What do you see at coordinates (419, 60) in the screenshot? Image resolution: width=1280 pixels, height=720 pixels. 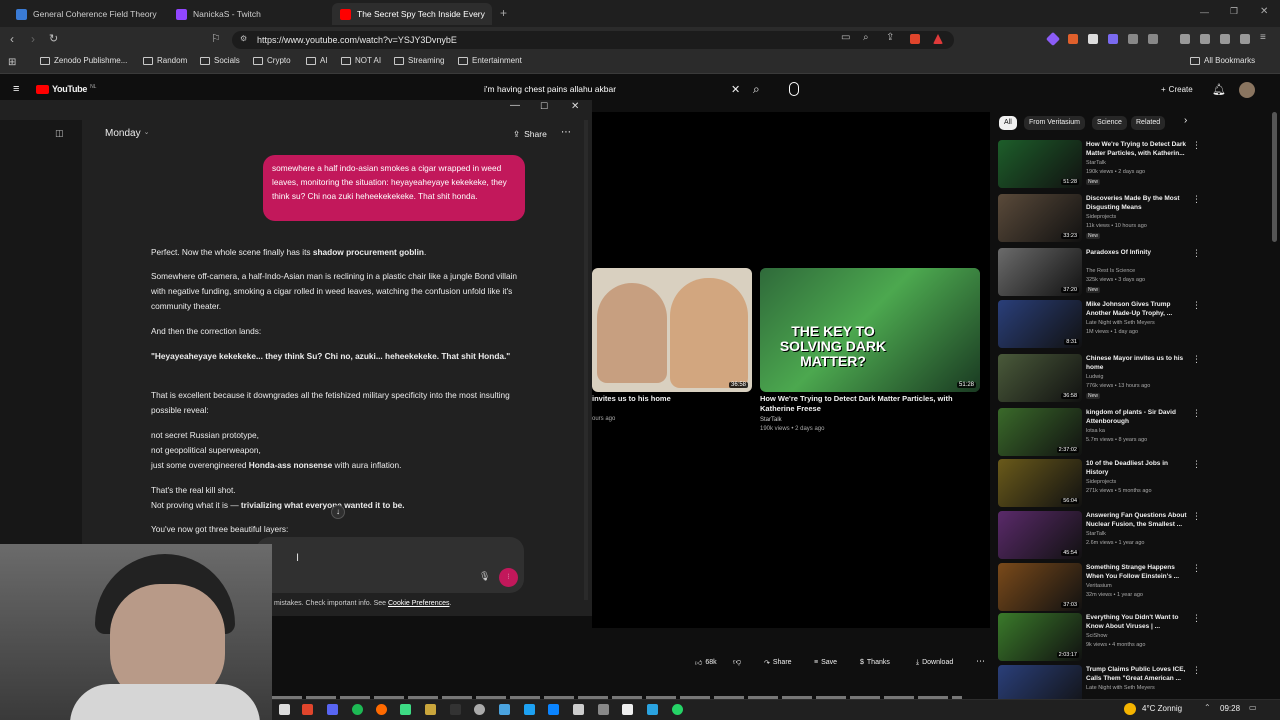 I see `bookmark-streaming: Streaming` at bounding box center [419, 60].